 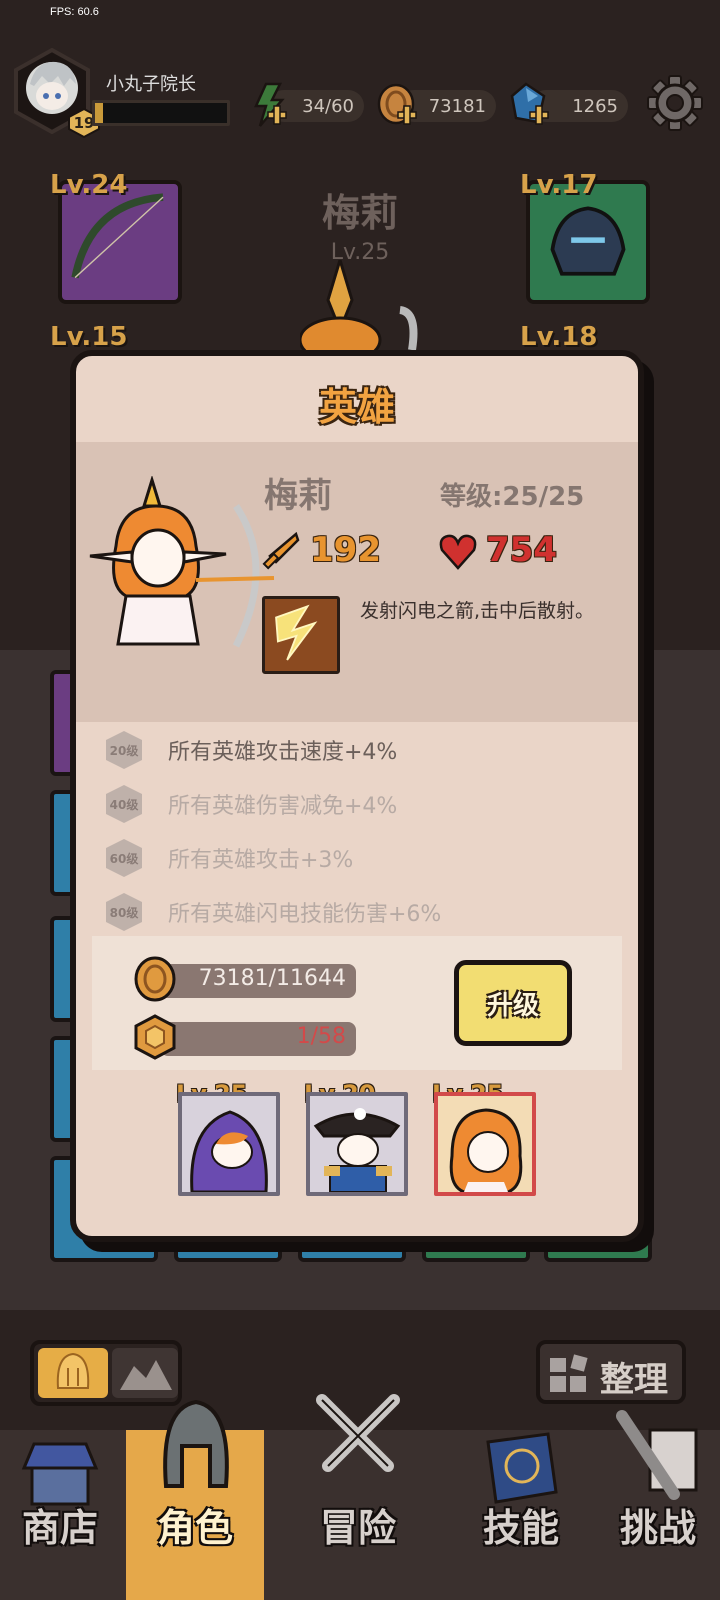 I want to click on bonus-level-badge: 40级, so click(x=124, y=804).